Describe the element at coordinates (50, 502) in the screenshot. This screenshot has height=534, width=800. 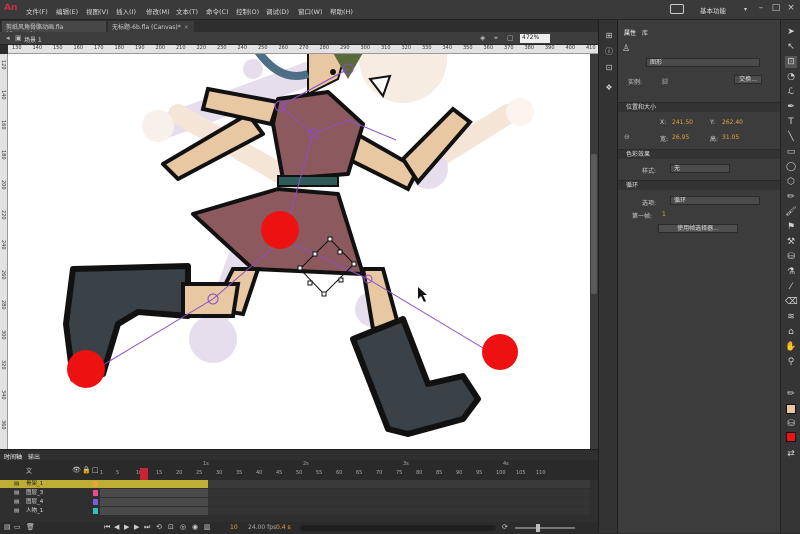
I see `layer-row: ▤ 图层_4` at that location.